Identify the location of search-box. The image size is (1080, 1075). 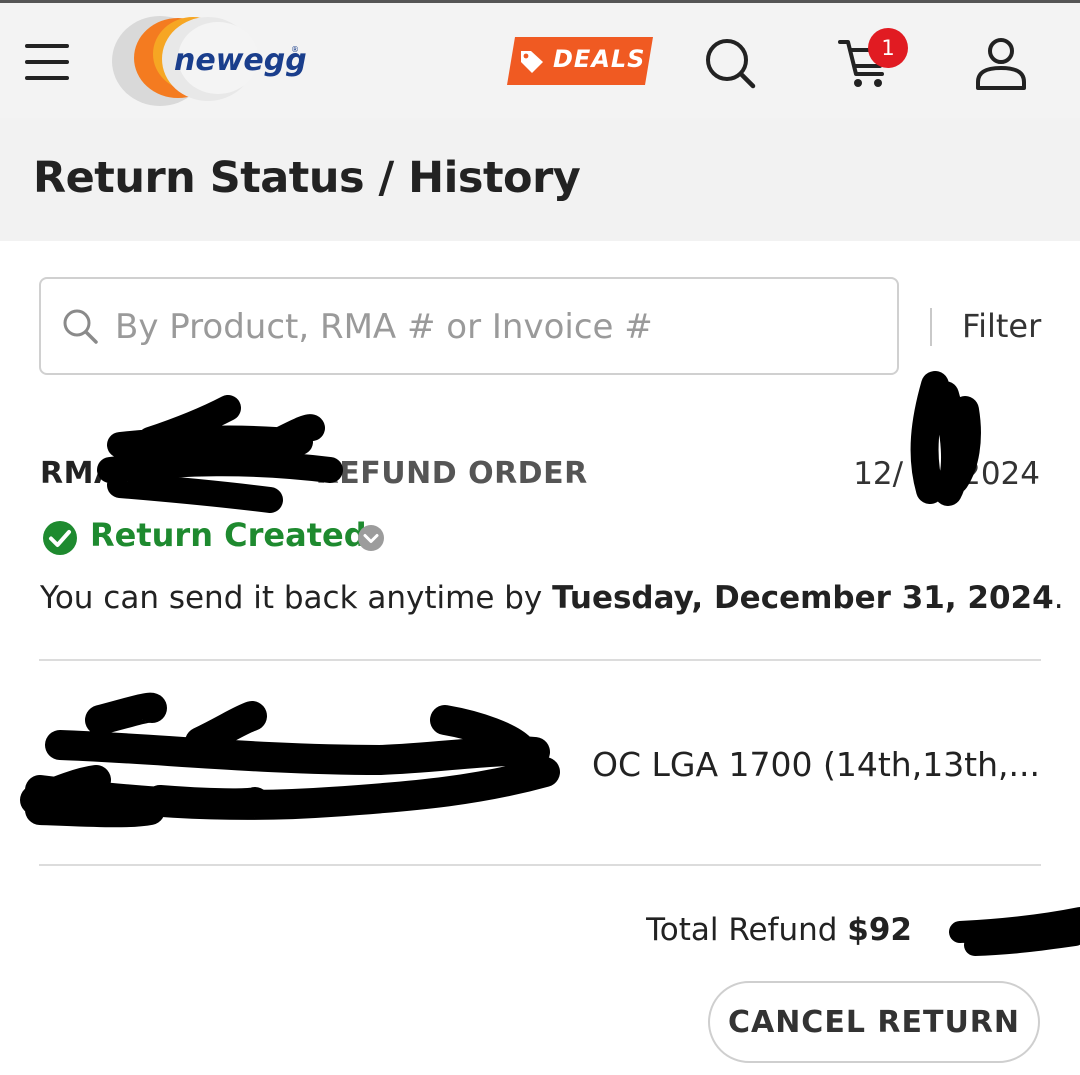
(469, 326).